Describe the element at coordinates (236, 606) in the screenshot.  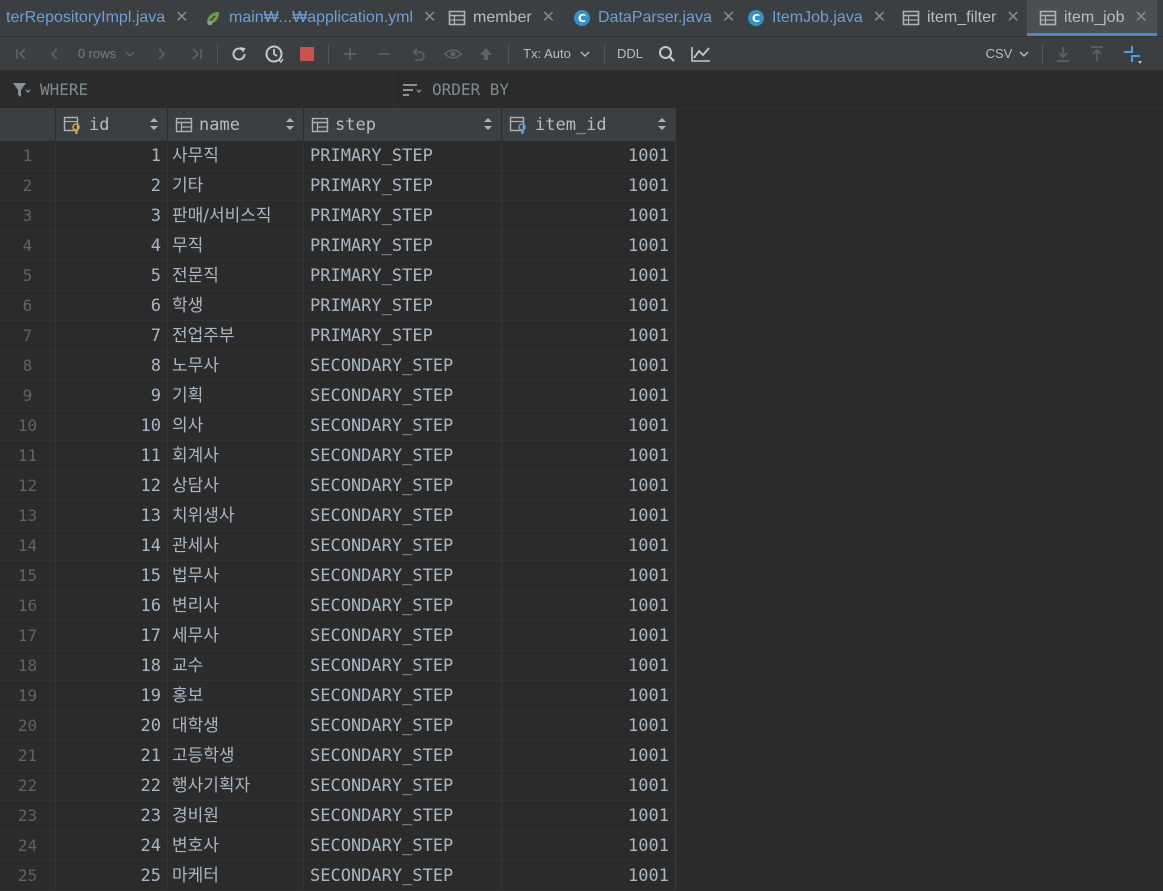
I see `name-cell: 변리사` at that location.